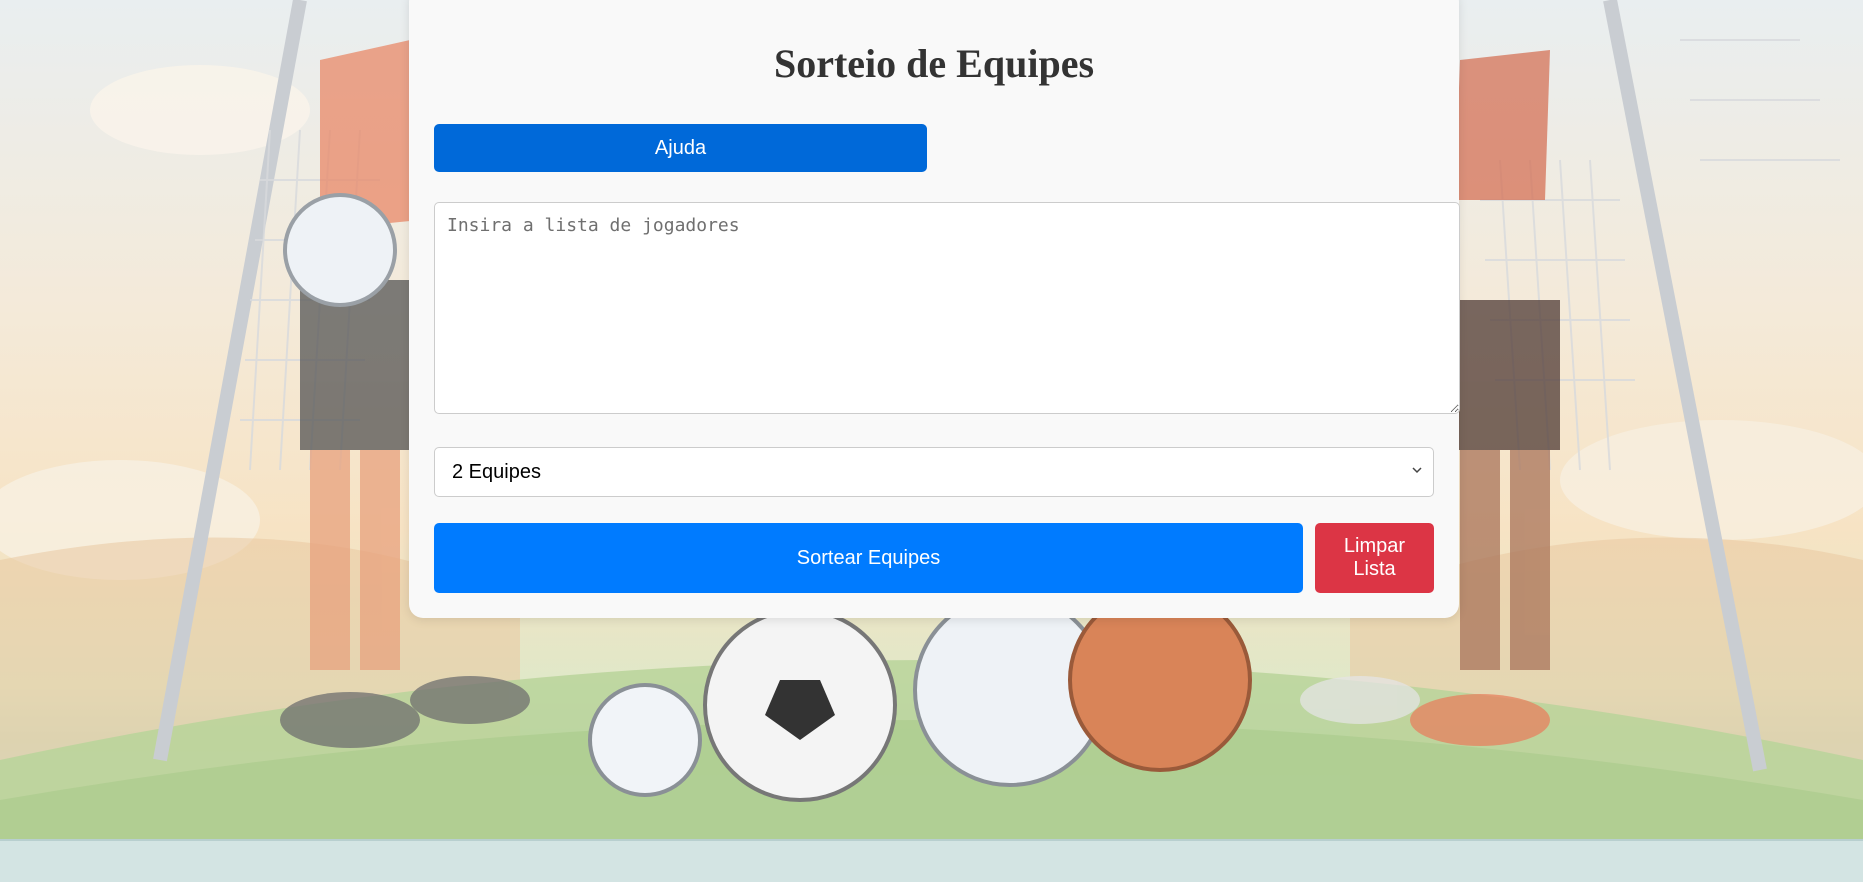 This screenshot has width=1863, height=882. I want to click on team-count-selected: 2 Equipes, so click(496, 471).